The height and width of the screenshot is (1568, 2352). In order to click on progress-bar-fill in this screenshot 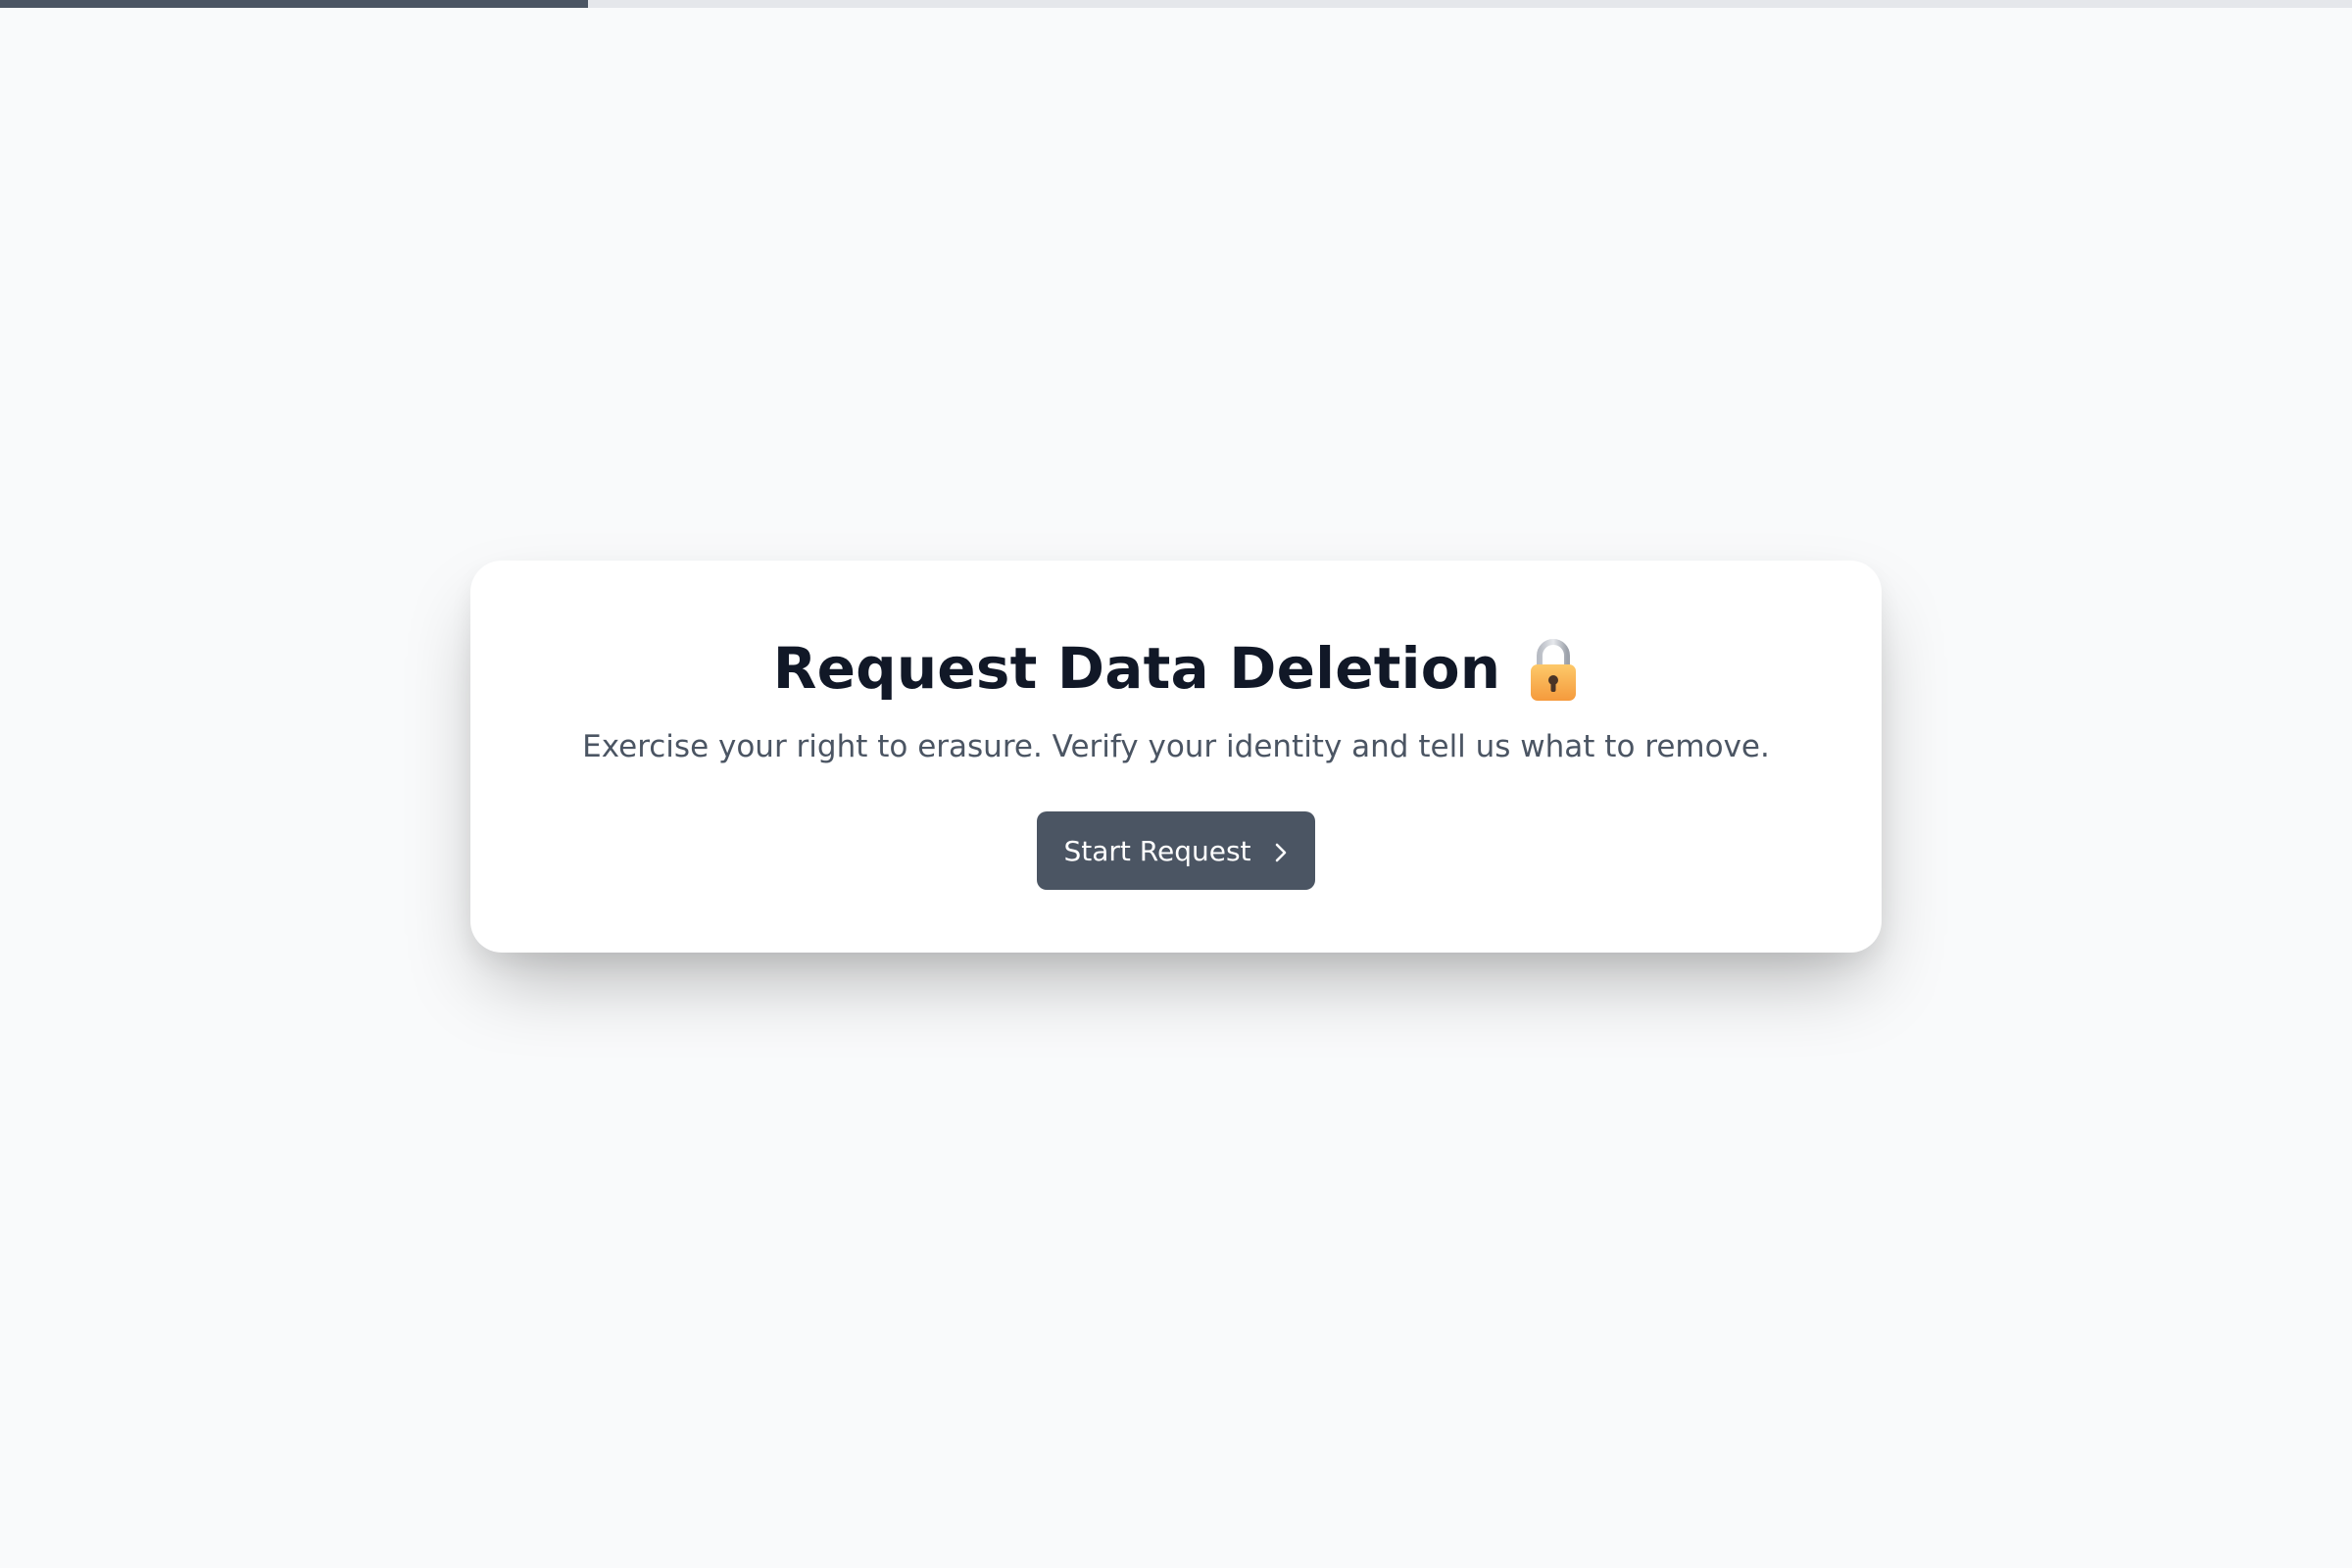, I will do `click(294, 4)`.